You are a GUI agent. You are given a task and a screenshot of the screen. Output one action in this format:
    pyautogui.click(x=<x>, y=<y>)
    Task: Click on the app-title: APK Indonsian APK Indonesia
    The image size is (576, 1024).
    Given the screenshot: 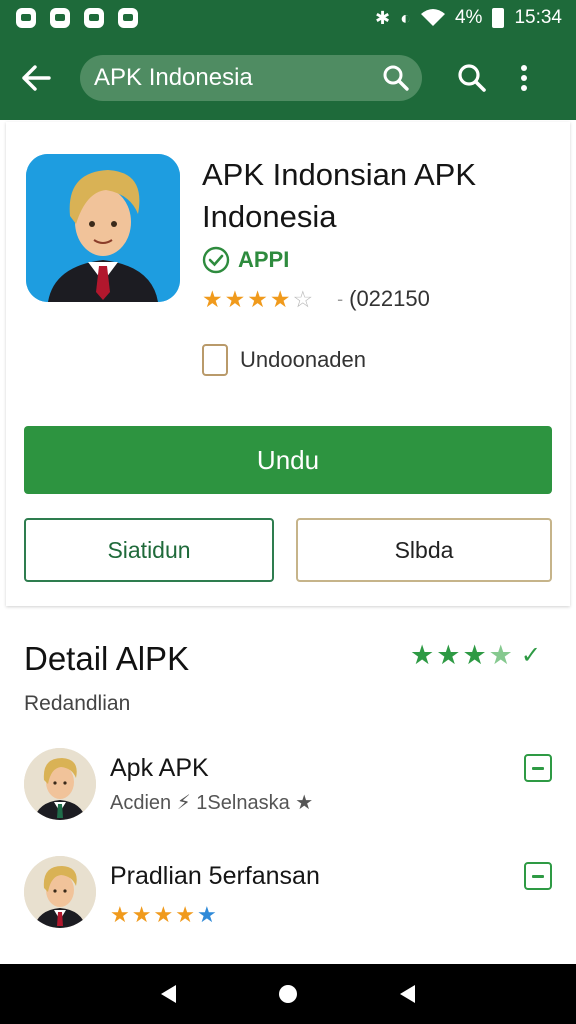 What is the action you would take?
    pyautogui.click(x=339, y=195)
    